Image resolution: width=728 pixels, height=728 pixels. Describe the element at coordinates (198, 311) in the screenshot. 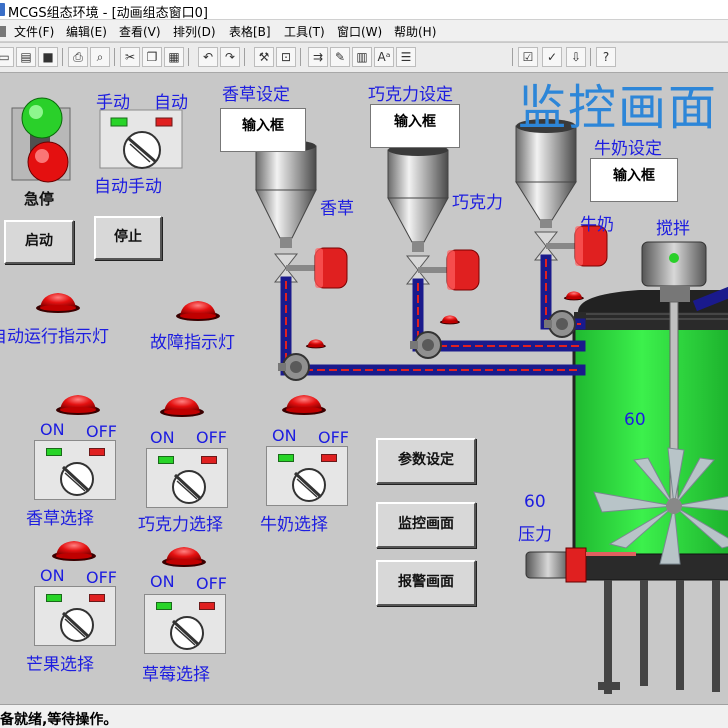

I see `fault-lamp` at that location.